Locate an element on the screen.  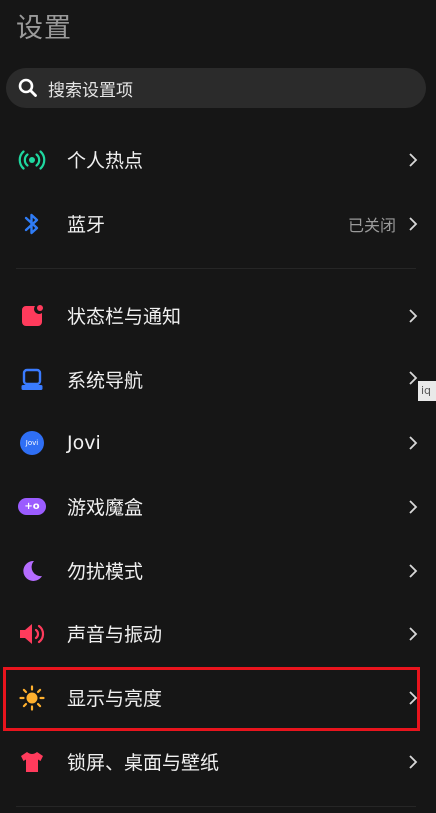
settings-item-label: 状态栏与通知 is located at coordinates (124, 317).